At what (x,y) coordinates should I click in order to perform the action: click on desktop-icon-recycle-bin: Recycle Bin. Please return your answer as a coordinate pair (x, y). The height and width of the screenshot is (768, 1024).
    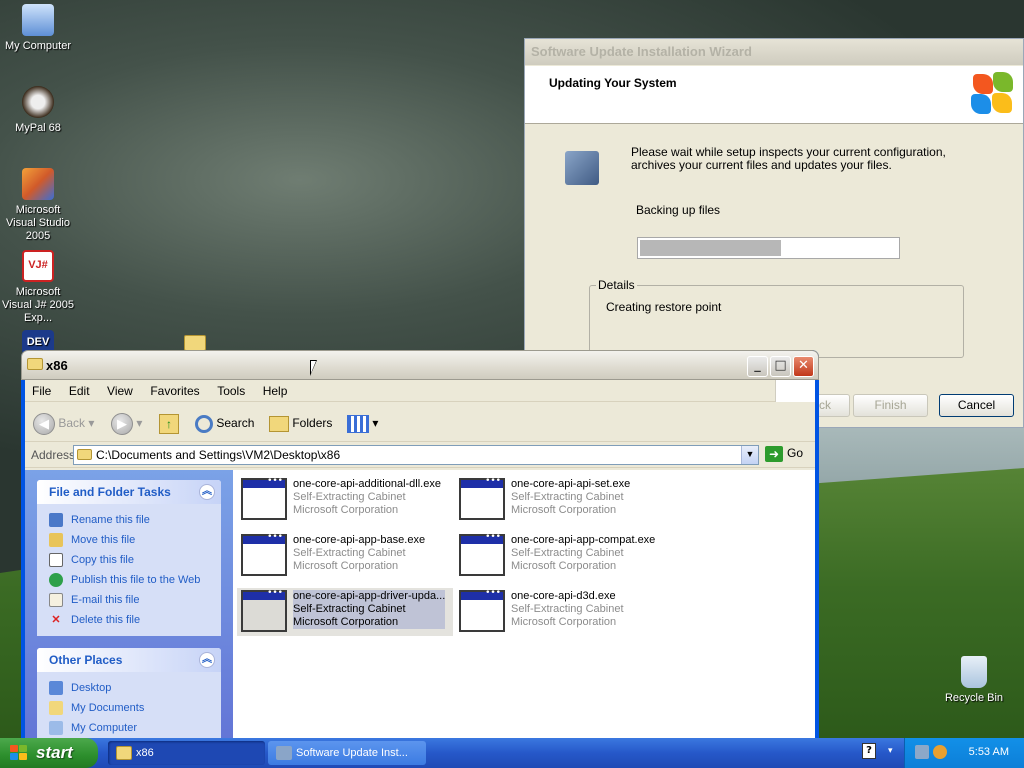
    Looking at the image, I should click on (974, 680).